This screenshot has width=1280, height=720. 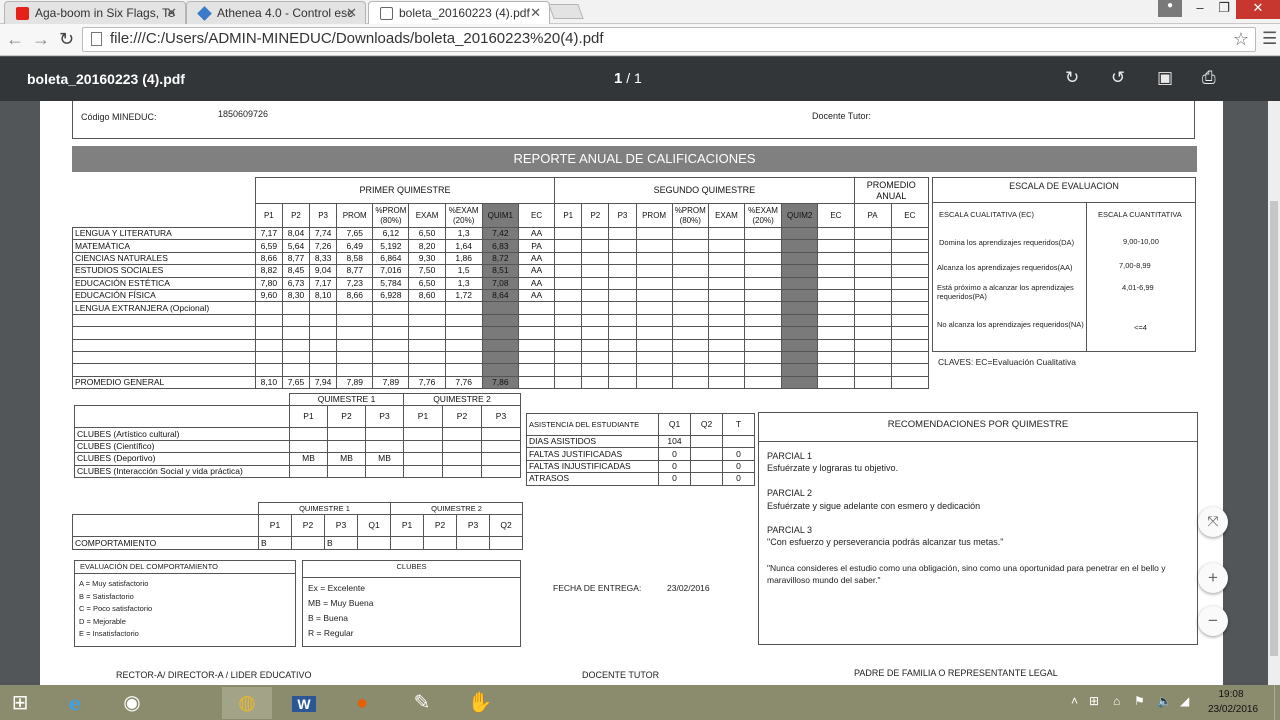 I want to click on eval-item: B = Satisfactorio, so click(x=106, y=596).